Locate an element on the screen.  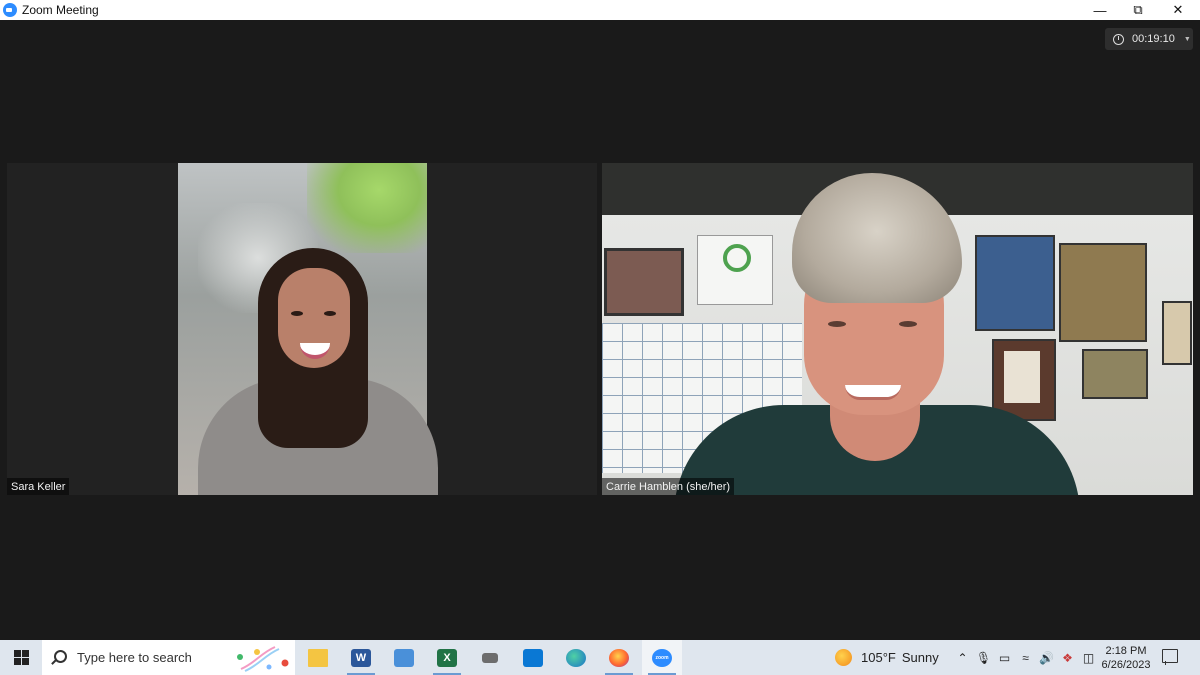
taskbar-search: Type here to search is located at coordinates (168, 657).